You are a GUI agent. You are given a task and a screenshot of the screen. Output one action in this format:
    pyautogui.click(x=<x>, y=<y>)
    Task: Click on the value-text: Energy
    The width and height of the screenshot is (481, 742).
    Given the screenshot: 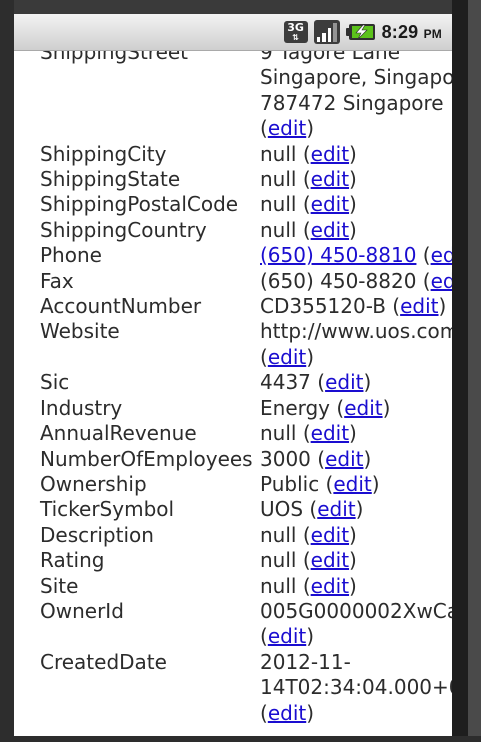 What is the action you would take?
    pyautogui.click(x=295, y=407)
    